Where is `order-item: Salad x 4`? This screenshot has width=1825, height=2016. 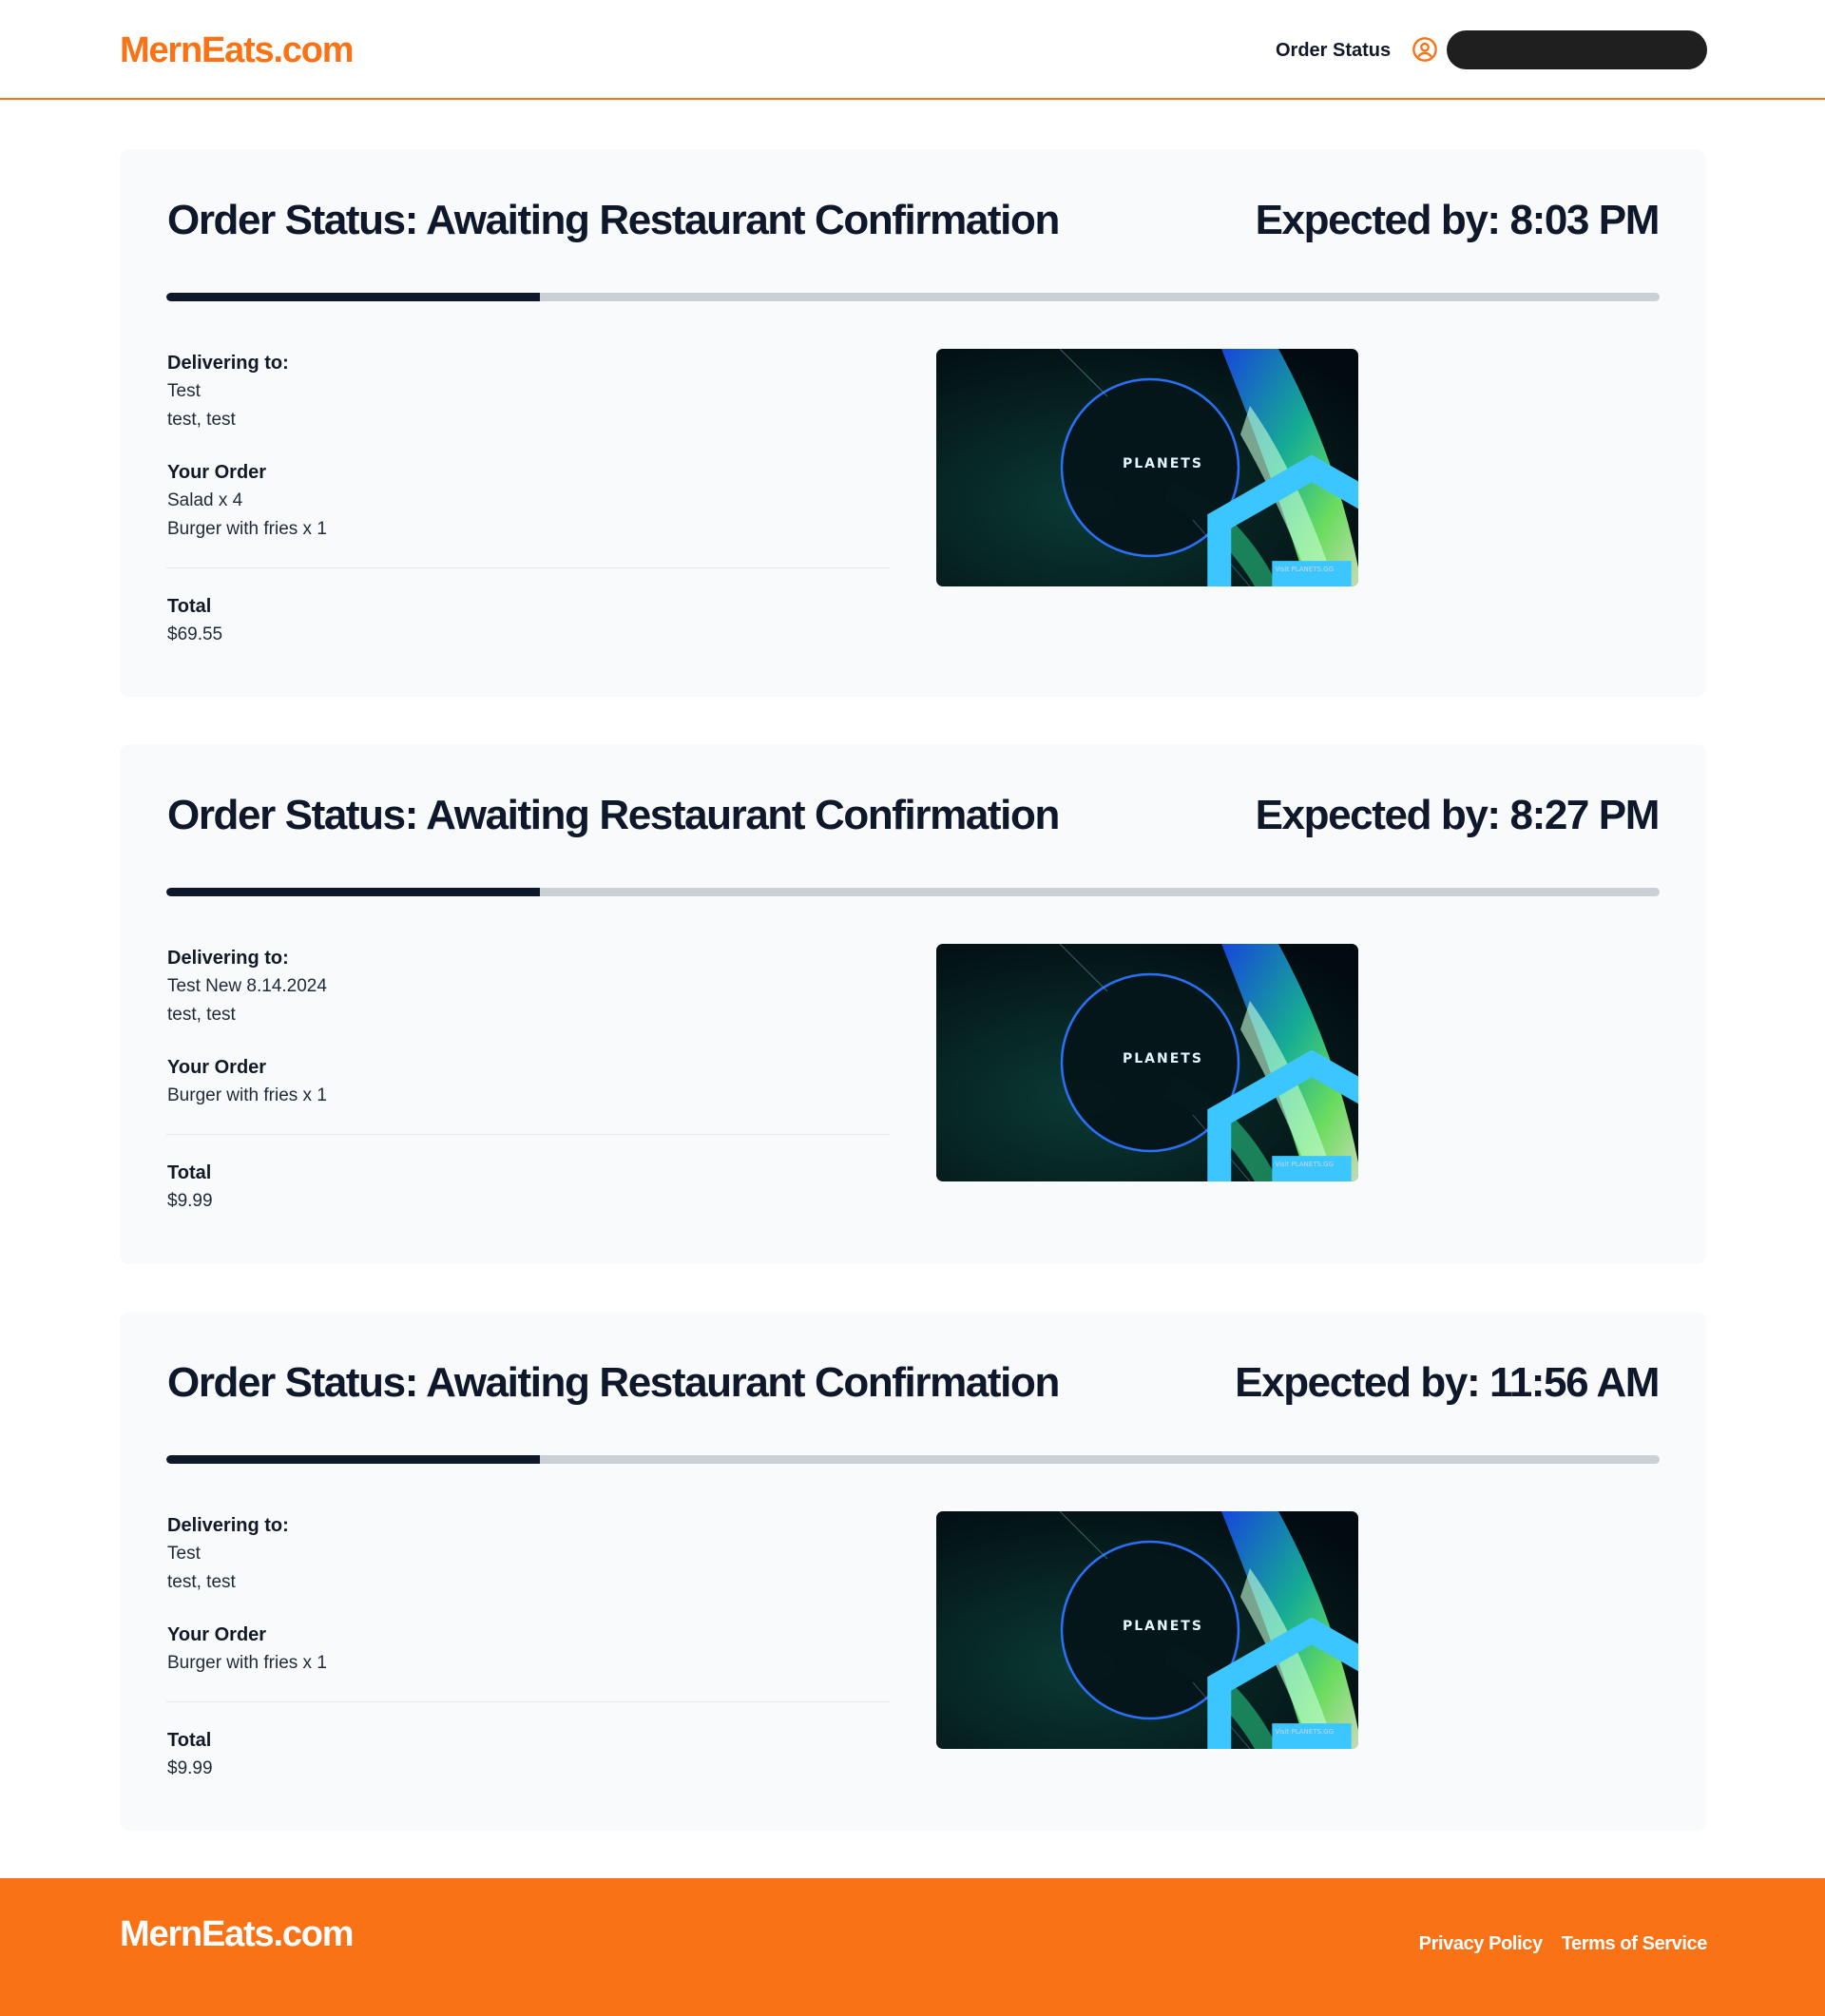 order-item: Salad x 4 is located at coordinates (205, 500).